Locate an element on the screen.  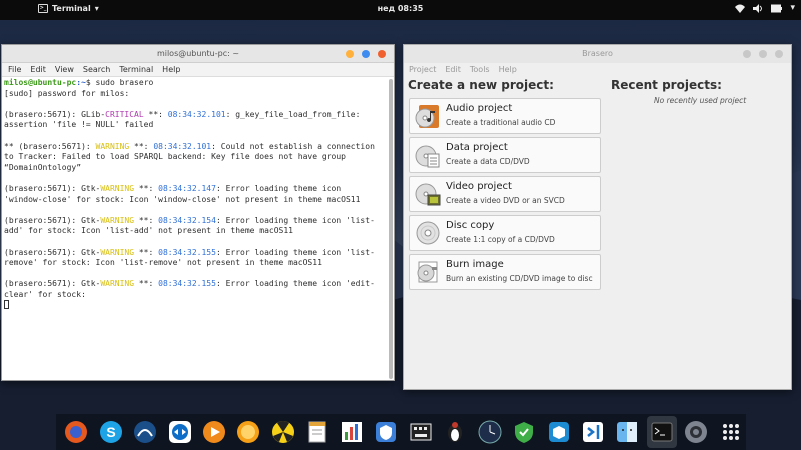
window-title: Brasero is located at coordinates (597, 53).